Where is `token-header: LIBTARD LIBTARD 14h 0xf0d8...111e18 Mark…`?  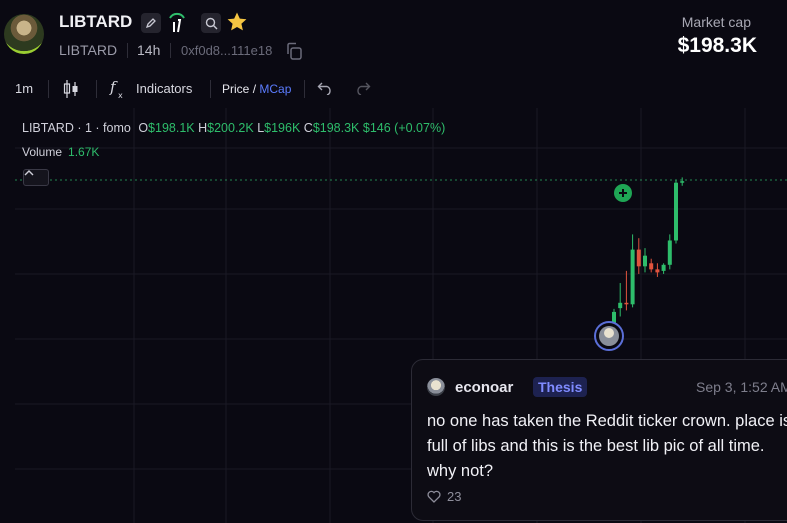 token-header: LIBTARD LIBTARD 14h 0xf0d8...111e18 Mark… is located at coordinates (393, 35).